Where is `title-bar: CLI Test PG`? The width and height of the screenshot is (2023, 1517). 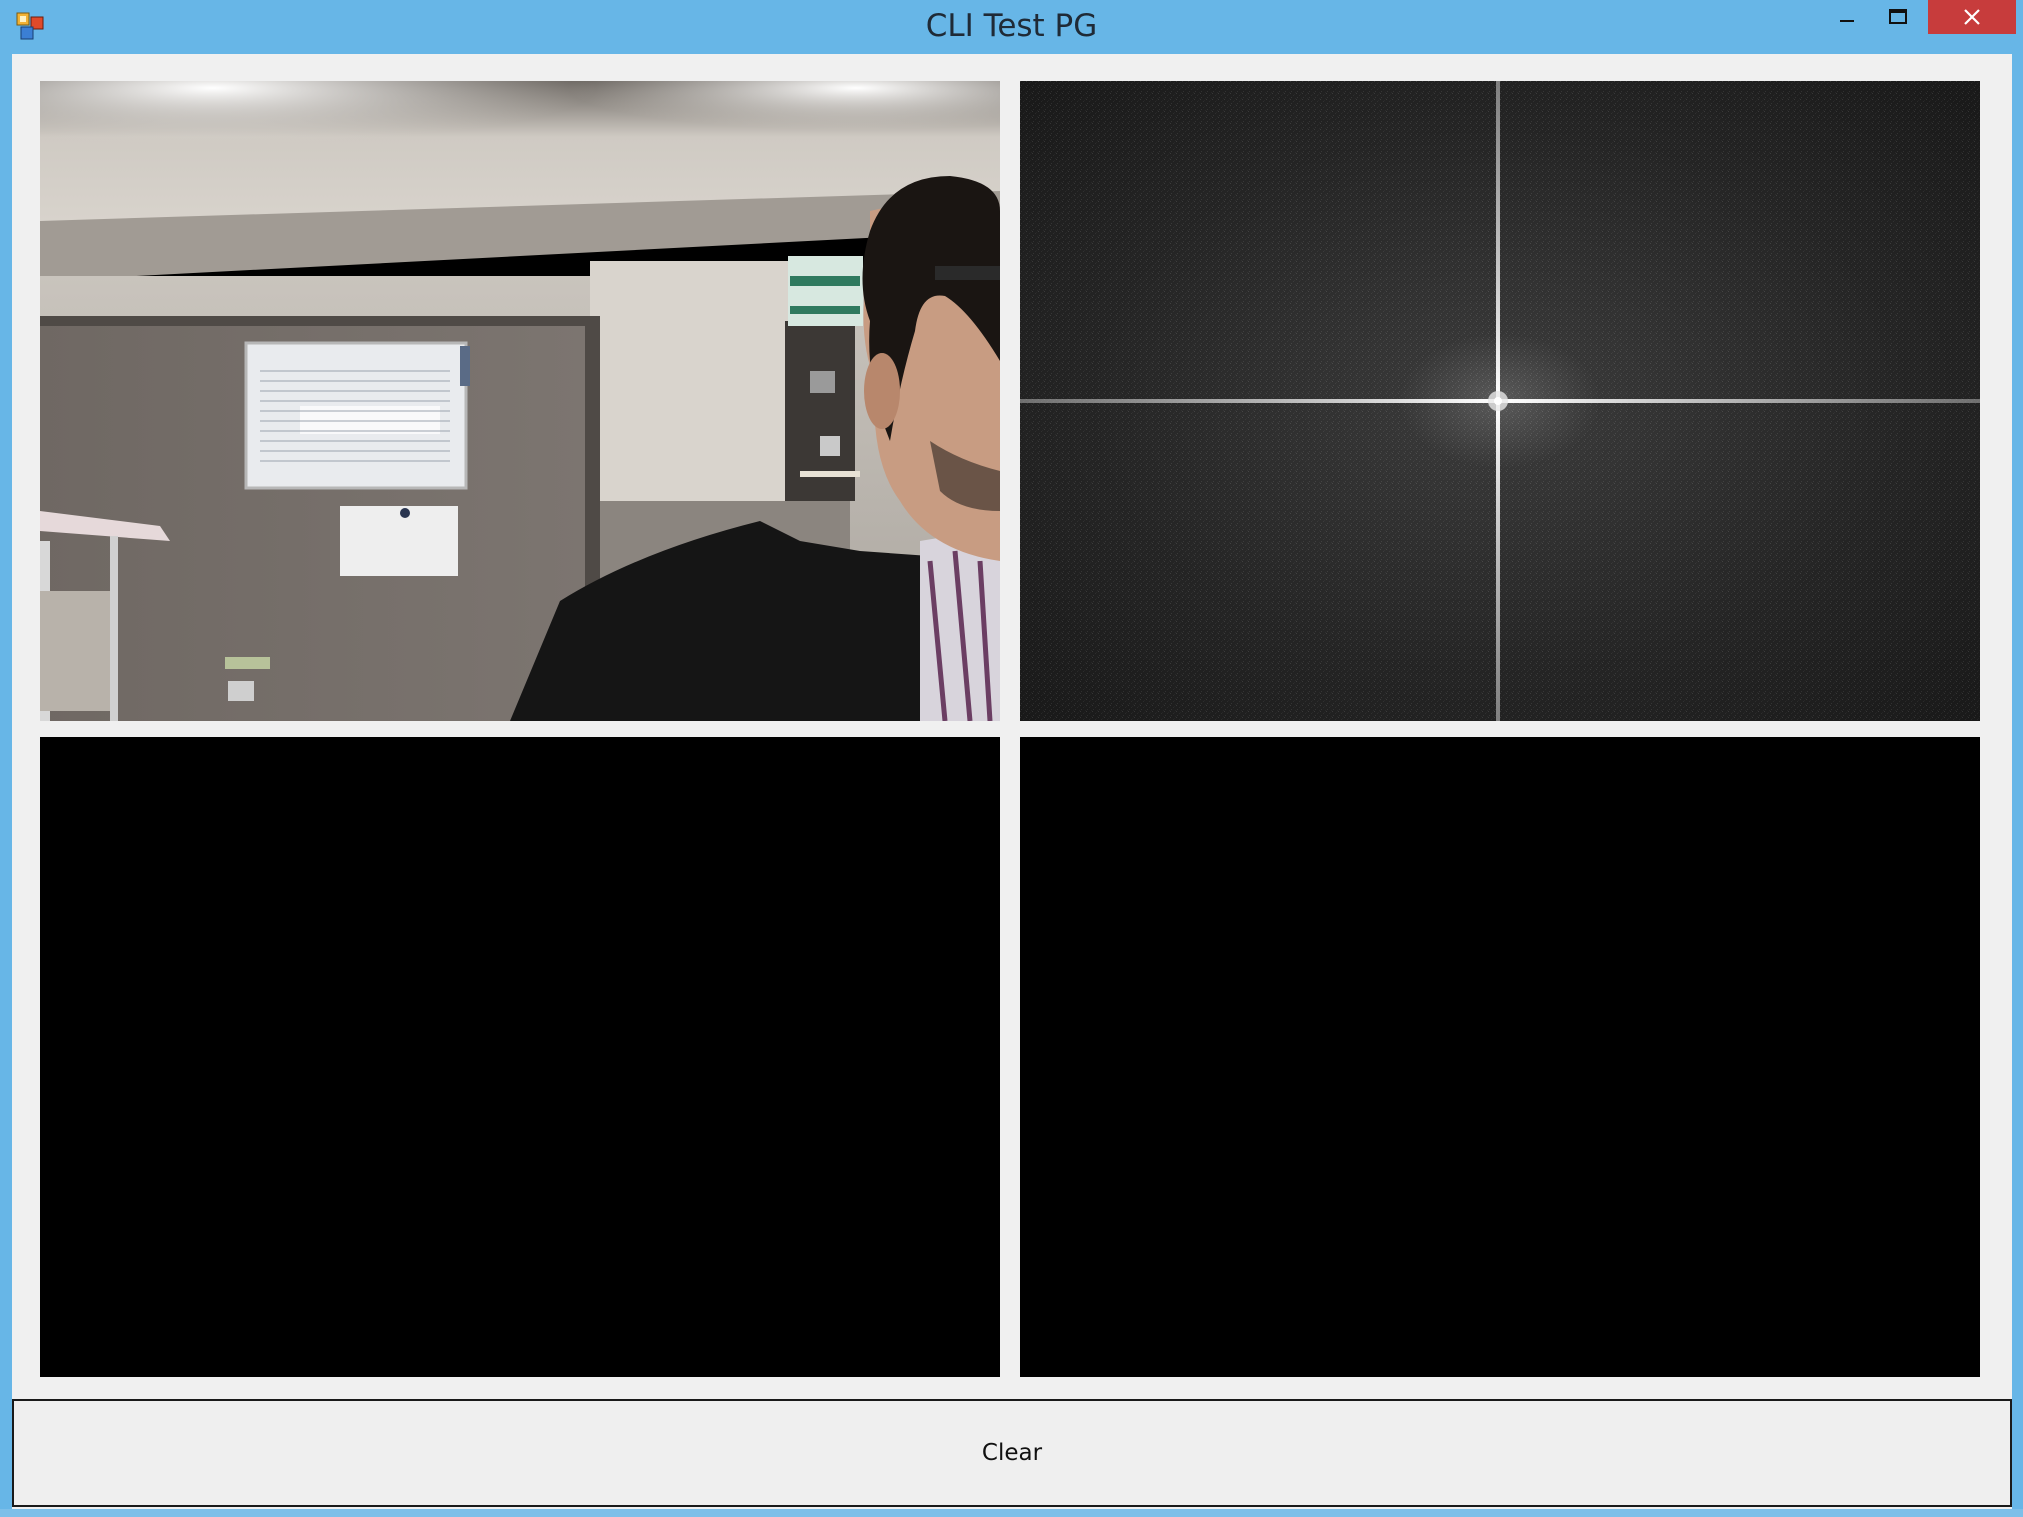 title-bar: CLI Test PG is located at coordinates (1011, 27).